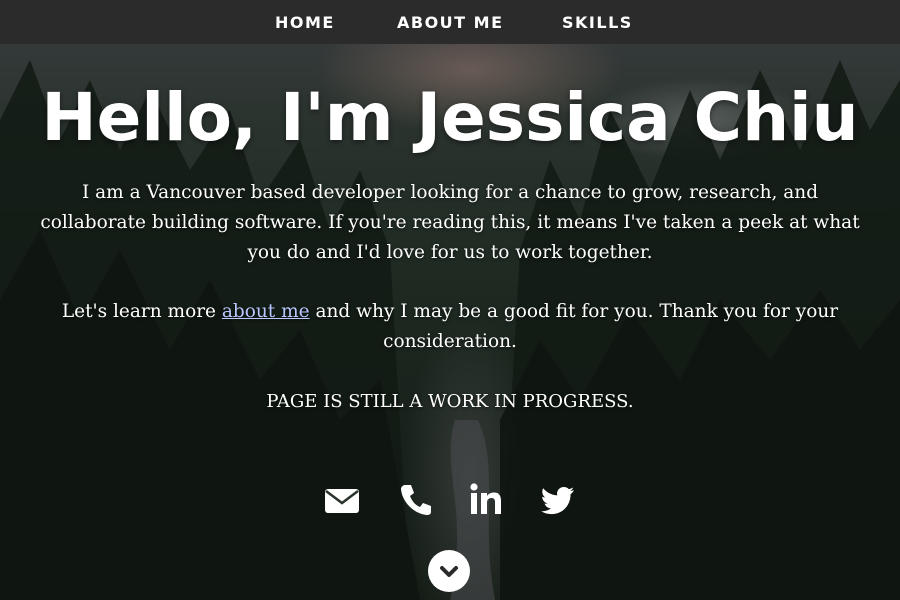  I want to click on work-in-progress-notice: PAGE IS STILL A WORK IN PROGRESS., so click(450, 401).